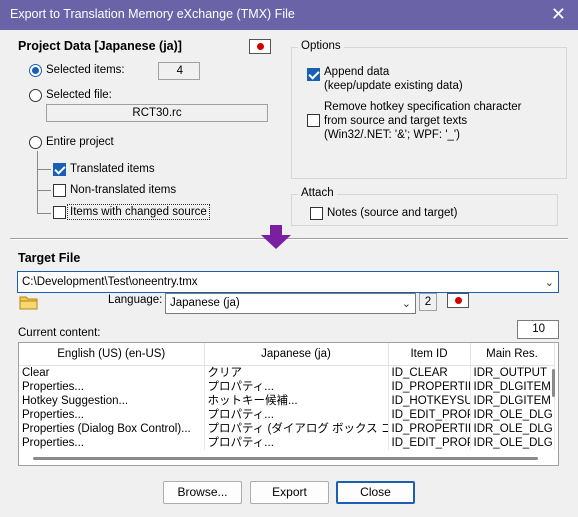  What do you see at coordinates (375, 492) in the screenshot?
I see `close-button: Close` at bounding box center [375, 492].